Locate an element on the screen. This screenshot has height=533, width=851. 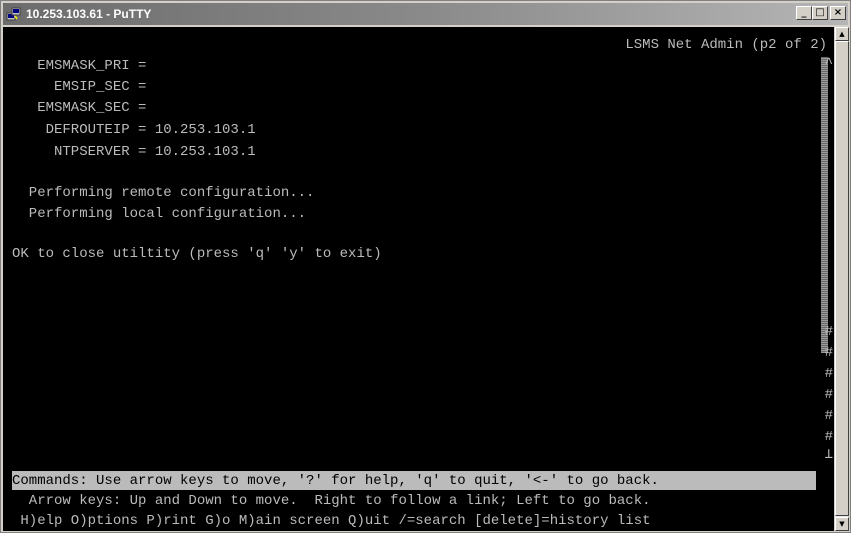
window-controls: _ □ × is located at coordinates (821, 13).